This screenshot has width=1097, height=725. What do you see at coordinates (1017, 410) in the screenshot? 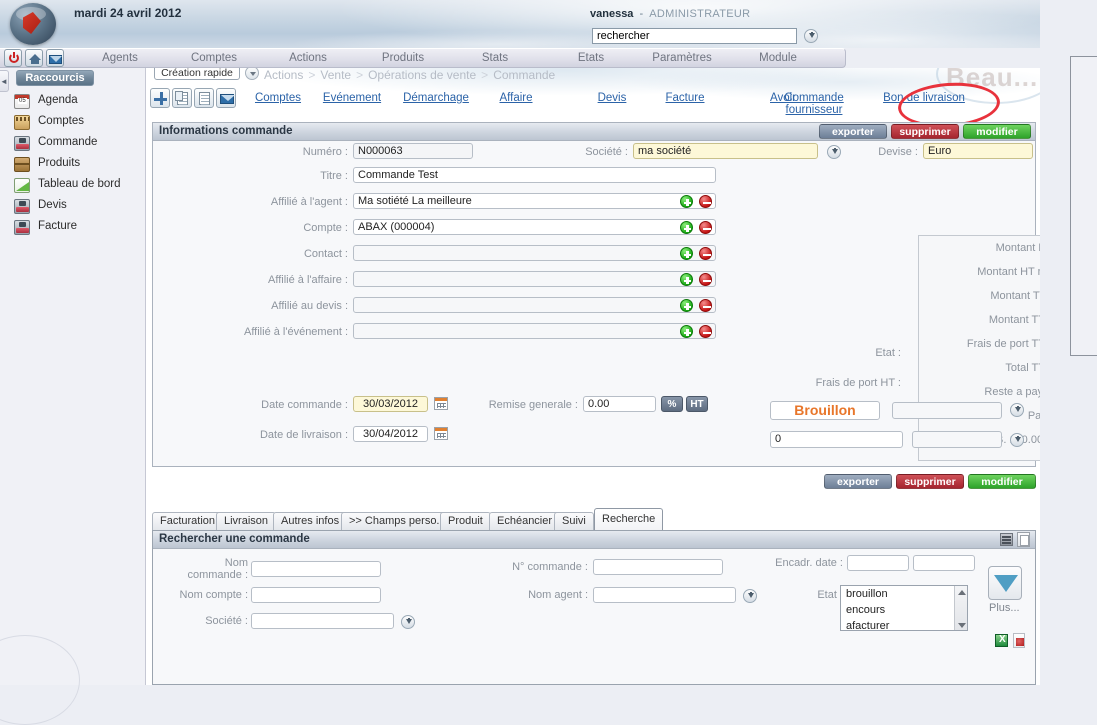
I see `etat-dropdown-icon` at bounding box center [1017, 410].